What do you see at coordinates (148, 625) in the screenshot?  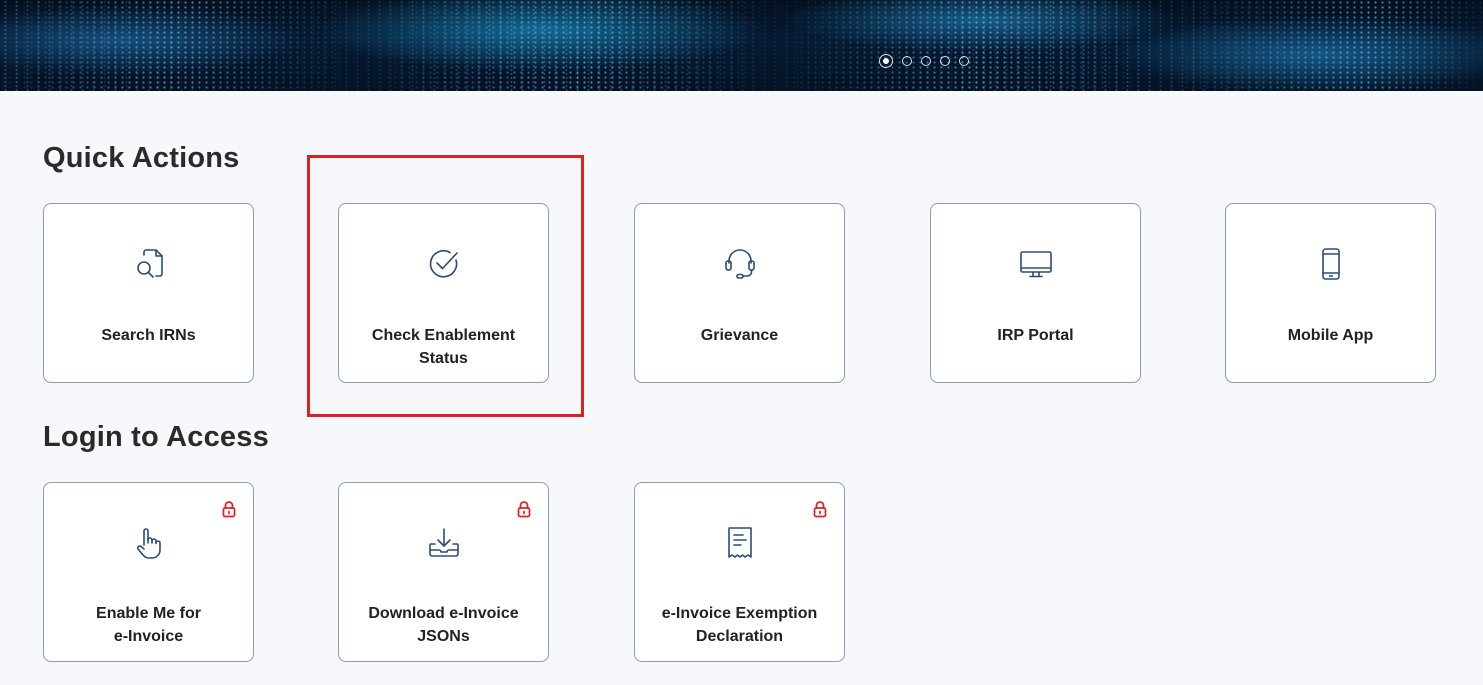 I see `card-label: Enable Me for e-Invoice` at bounding box center [148, 625].